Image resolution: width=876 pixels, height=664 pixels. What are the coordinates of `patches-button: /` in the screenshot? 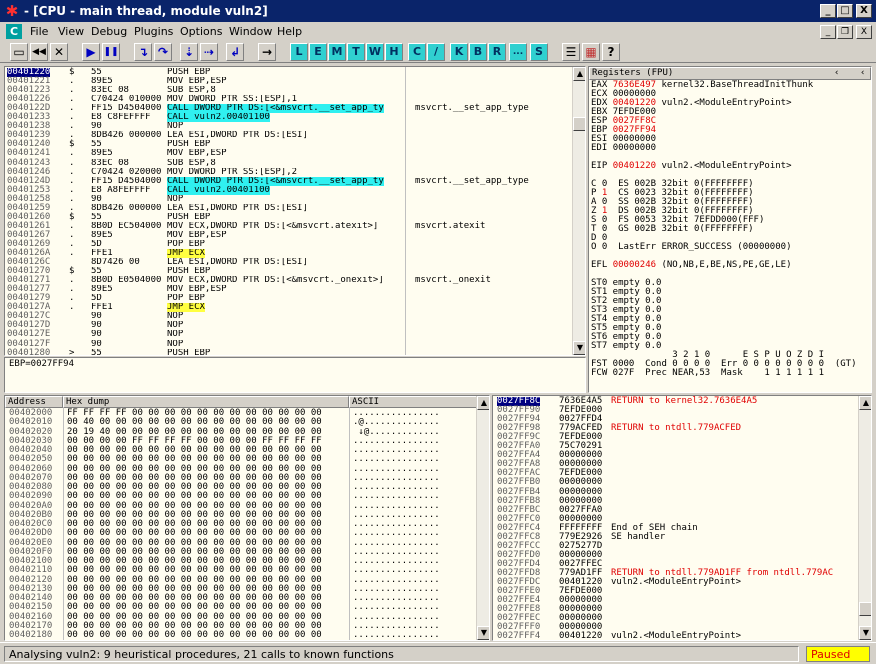 It's located at (436, 52).